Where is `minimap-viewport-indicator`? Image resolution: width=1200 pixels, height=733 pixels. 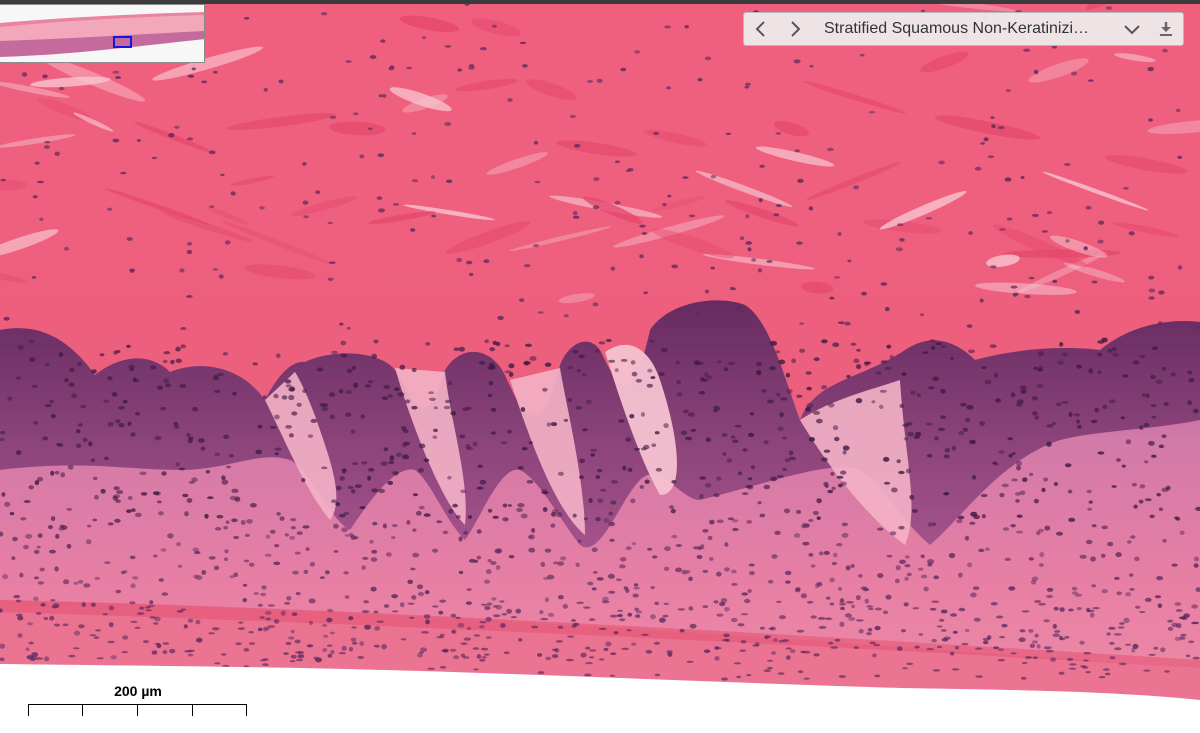
minimap-viewport-indicator is located at coordinates (122, 42).